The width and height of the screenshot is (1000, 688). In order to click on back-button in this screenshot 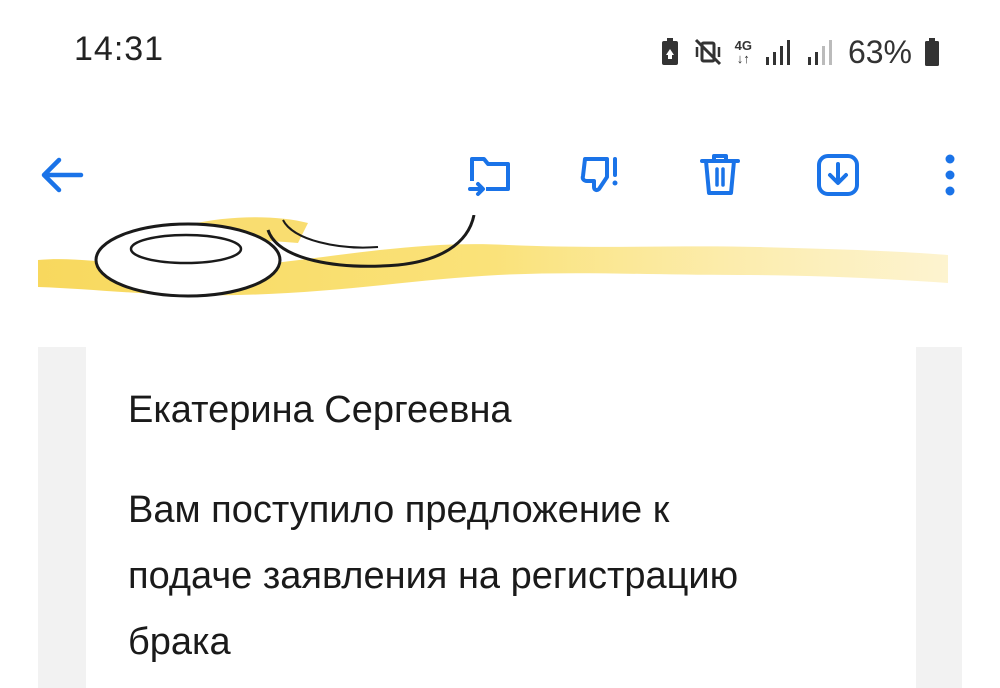, I will do `click(62, 175)`.